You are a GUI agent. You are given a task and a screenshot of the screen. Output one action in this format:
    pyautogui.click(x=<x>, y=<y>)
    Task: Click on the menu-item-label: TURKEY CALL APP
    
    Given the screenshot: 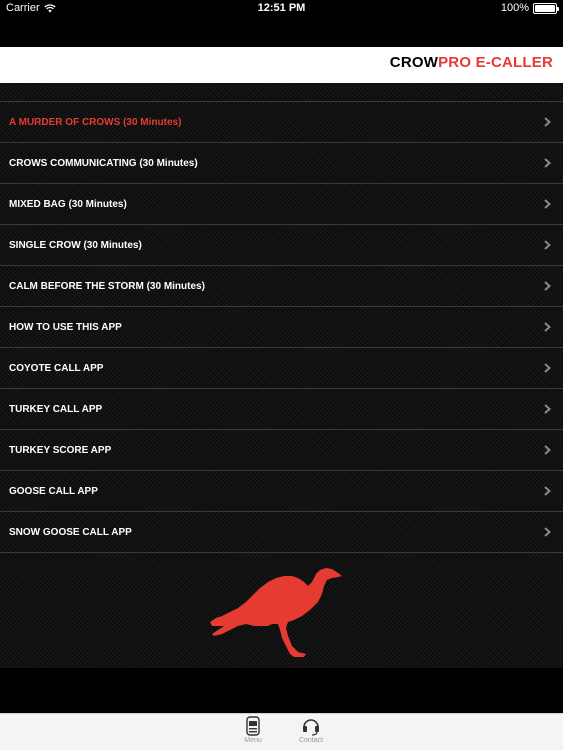 What is the action you would take?
    pyautogui.click(x=56, y=409)
    